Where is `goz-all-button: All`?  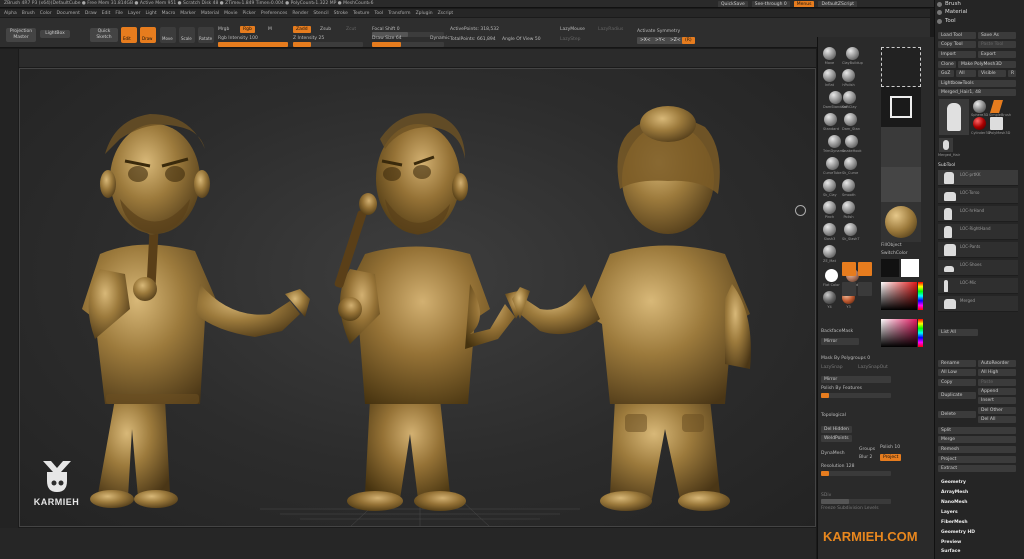 goz-all-button: All is located at coordinates (966, 73).